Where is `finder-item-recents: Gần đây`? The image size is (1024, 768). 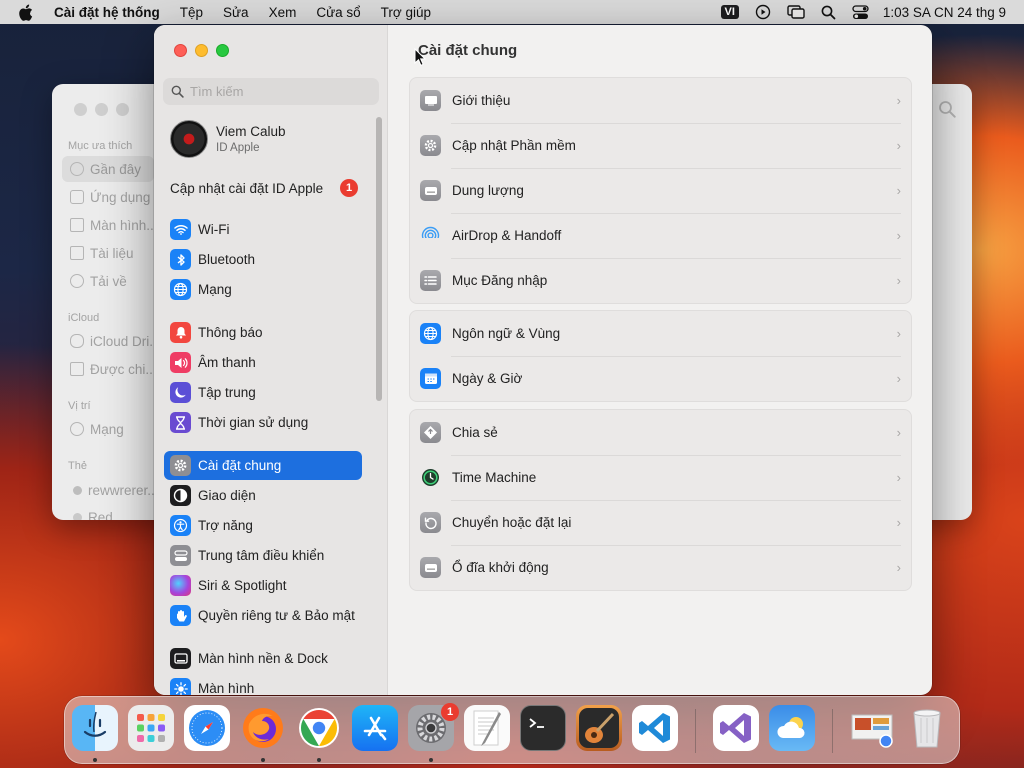 finder-item-recents: Gần đây is located at coordinates (108, 169).